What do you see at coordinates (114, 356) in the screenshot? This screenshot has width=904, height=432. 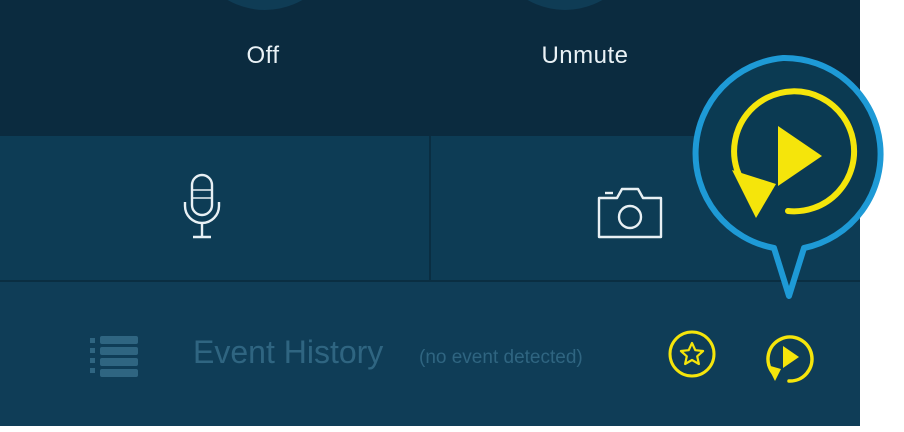 I see `list-icon` at bounding box center [114, 356].